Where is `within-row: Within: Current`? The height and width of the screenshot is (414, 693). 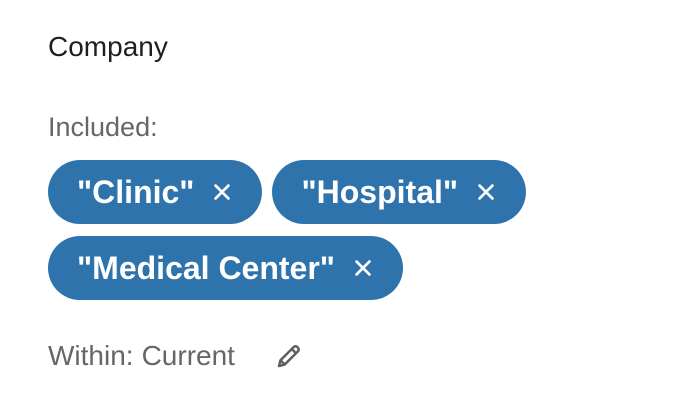 within-row: Within: Current is located at coordinates (177, 356).